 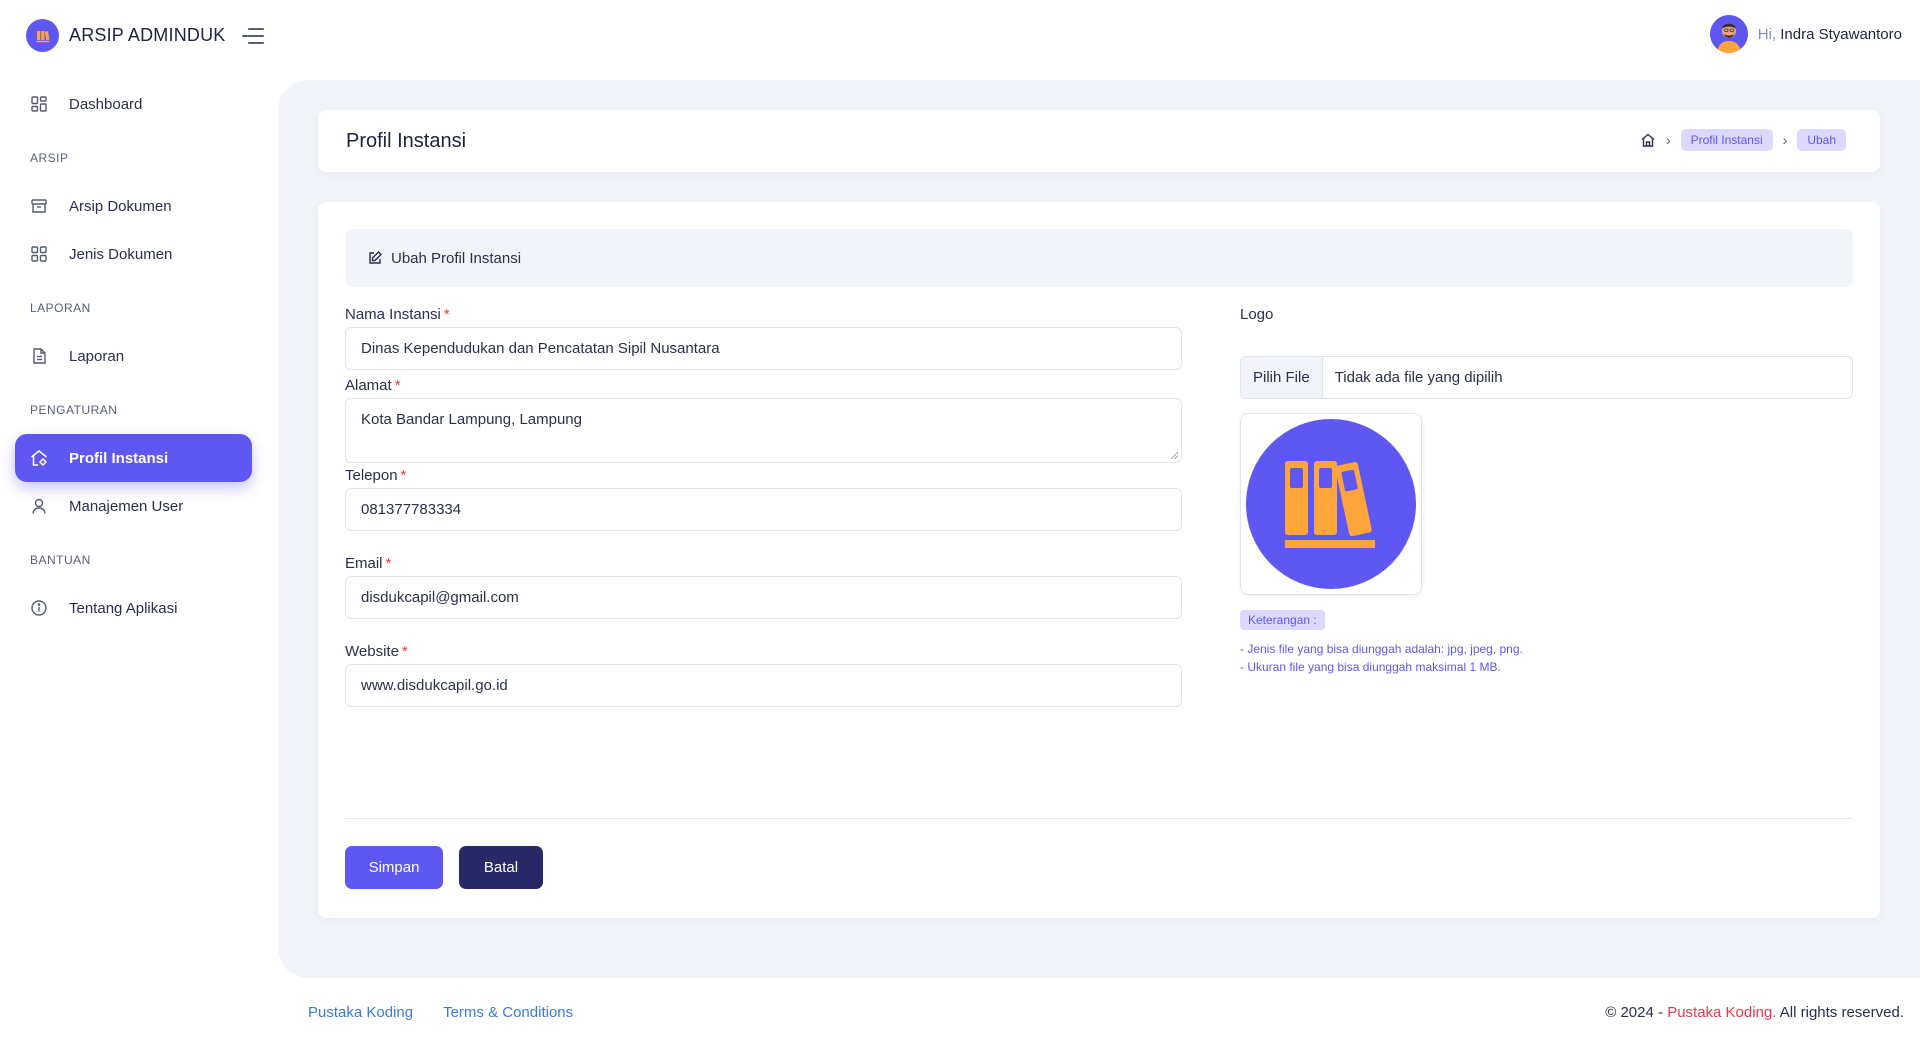 What do you see at coordinates (1821, 140) in the screenshot?
I see `breadcrumb-item-ubah: Ubah` at bounding box center [1821, 140].